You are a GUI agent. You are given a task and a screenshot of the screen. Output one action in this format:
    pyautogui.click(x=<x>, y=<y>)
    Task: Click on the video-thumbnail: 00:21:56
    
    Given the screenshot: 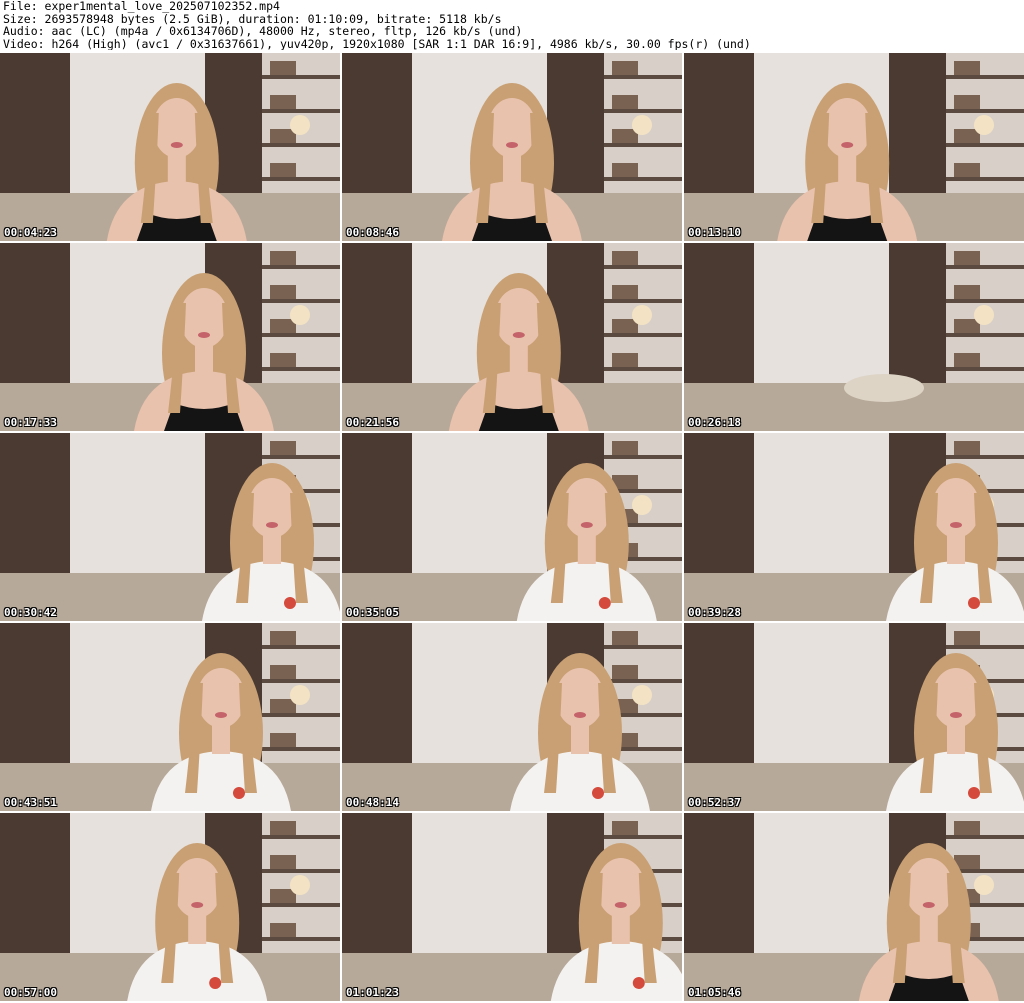 What is the action you would take?
    pyautogui.click(x=512, y=337)
    